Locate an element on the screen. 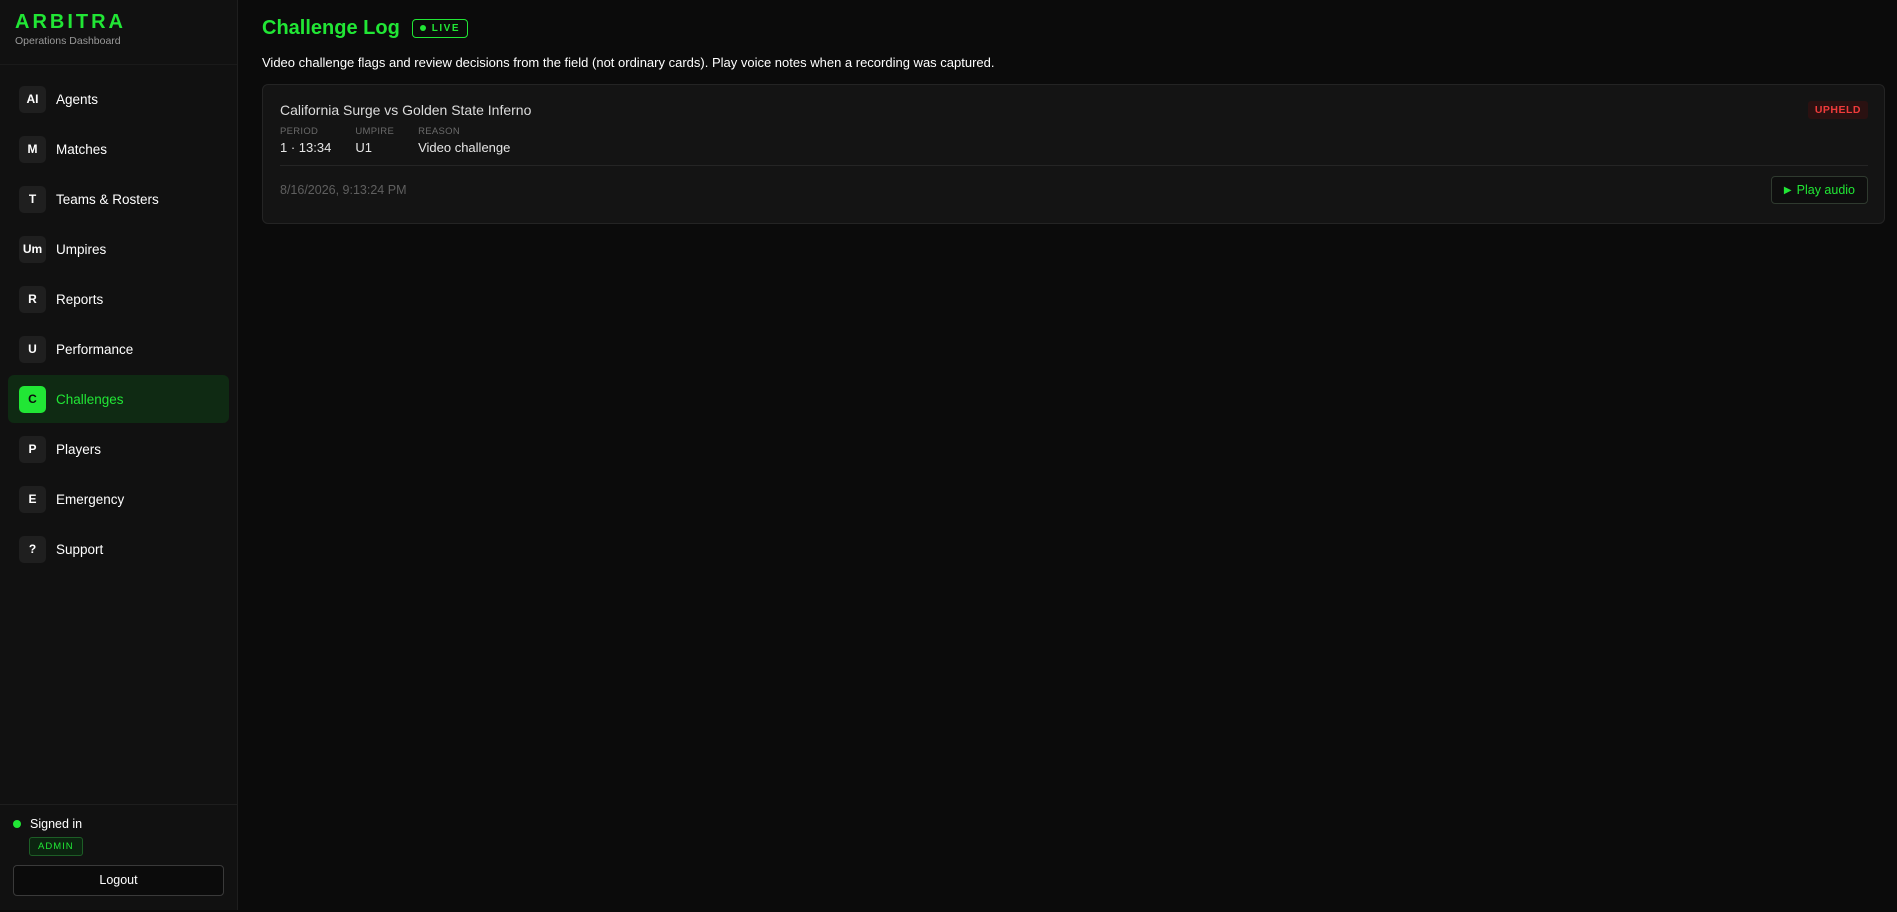  sidebar-item-players: P Players is located at coordinates (118, 449).